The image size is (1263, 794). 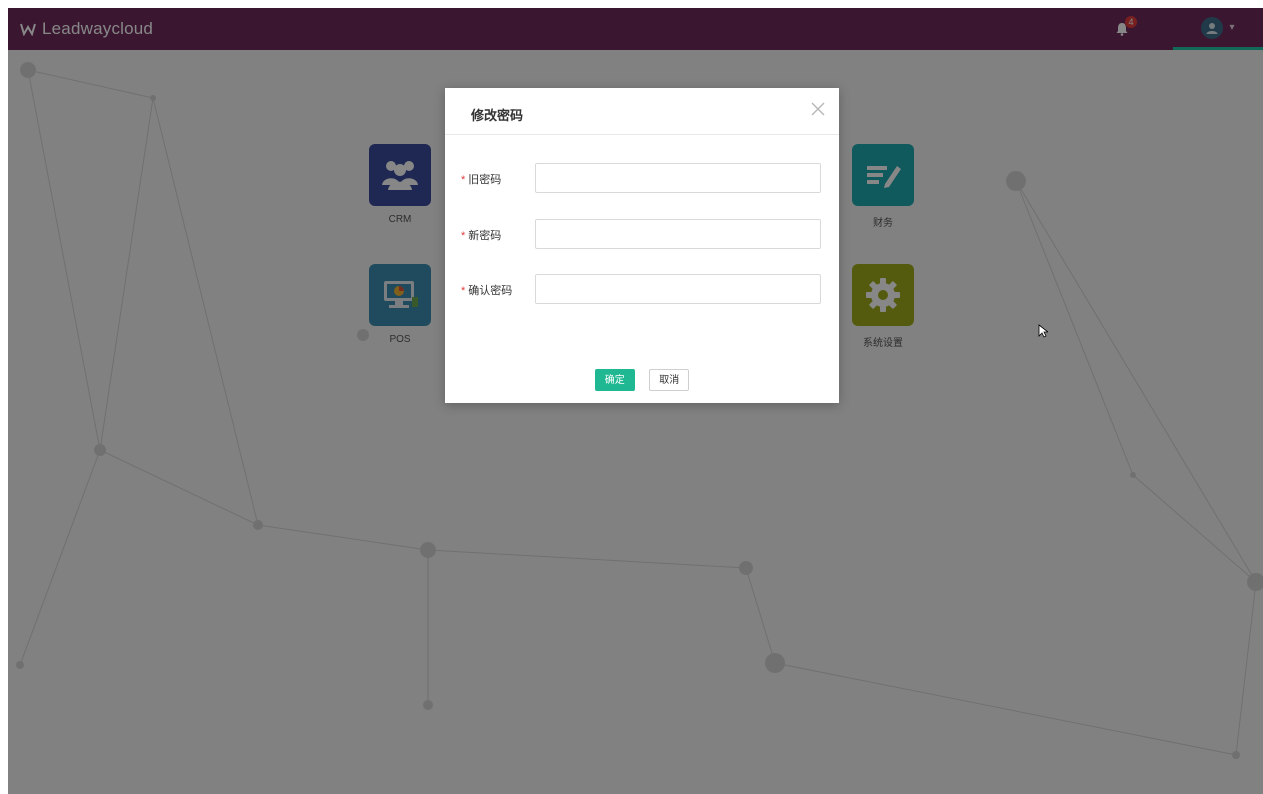 What do you see at coordinates (642, 111) in the screenshot?
I see `dialog-header: 修改密码` at bounding box center [642, 111].